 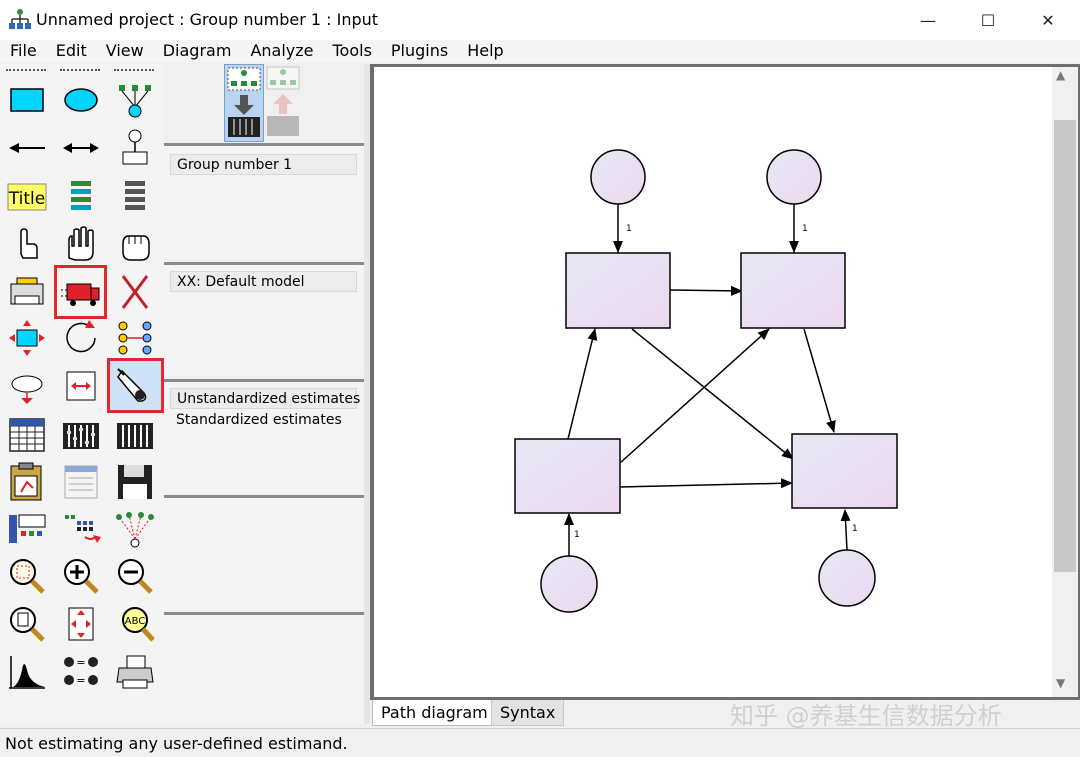 What do you see at coordinates (265, 398) in the screenshot?
I see `estimate-item-unstandardized: Unstandardized estimates` at bounding box center [265, 398].